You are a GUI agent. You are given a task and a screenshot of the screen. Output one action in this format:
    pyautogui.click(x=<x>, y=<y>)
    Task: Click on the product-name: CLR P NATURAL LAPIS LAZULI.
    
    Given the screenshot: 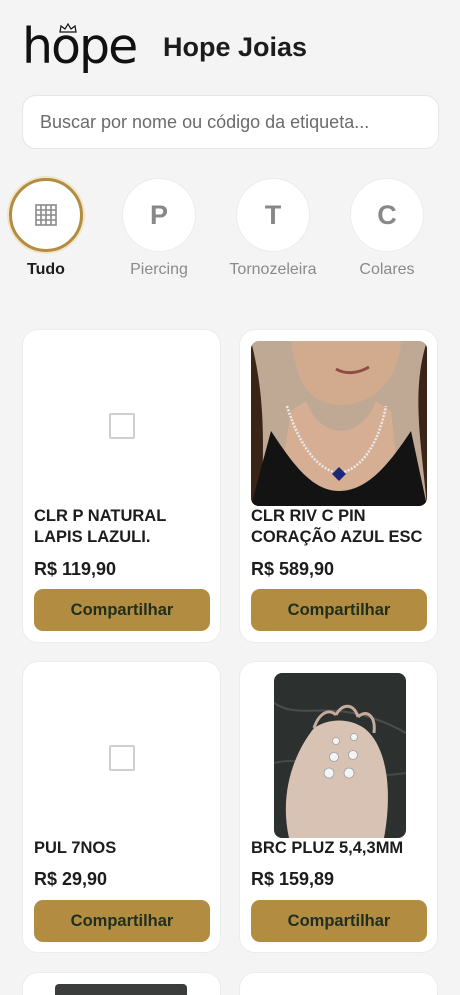 What is the action you would take?
    pyautogui.click(x=100, y=526)
    